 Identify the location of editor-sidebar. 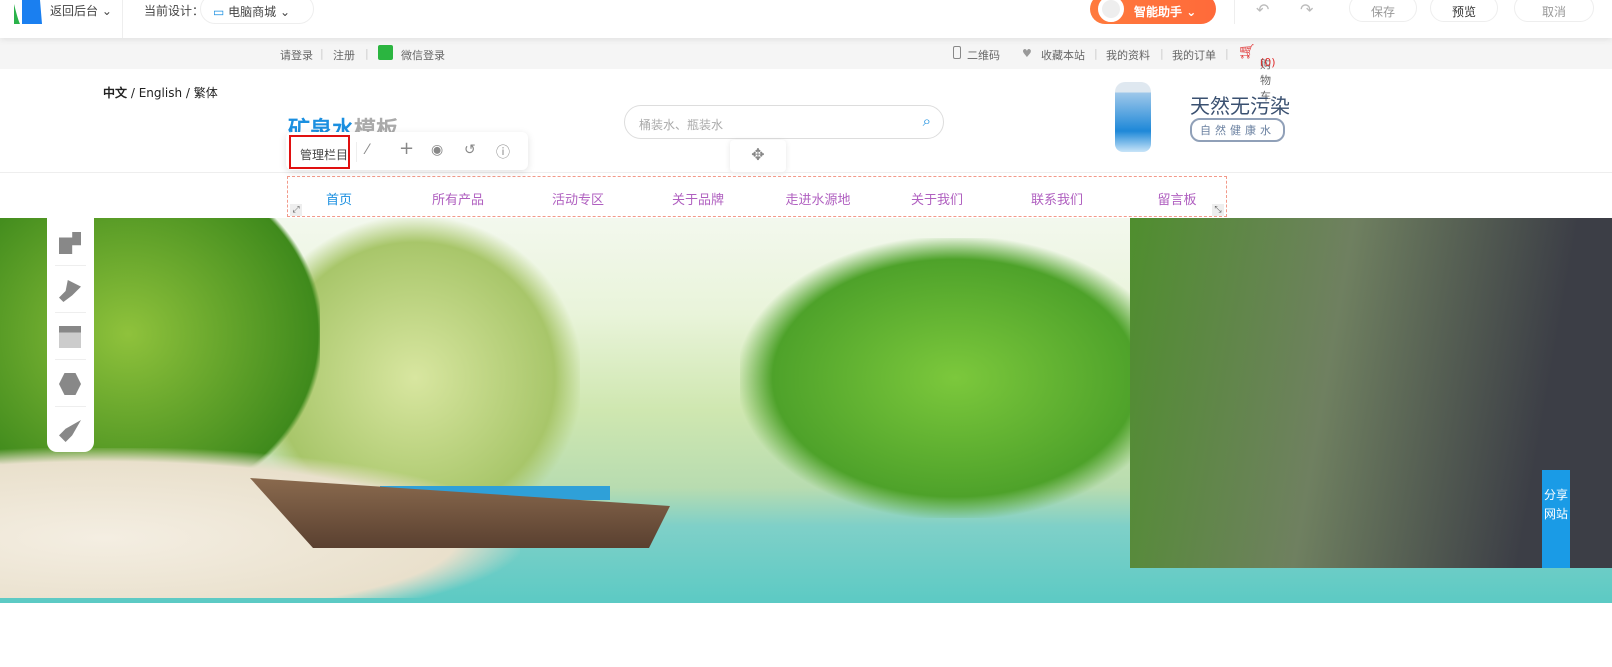
(70, 335).